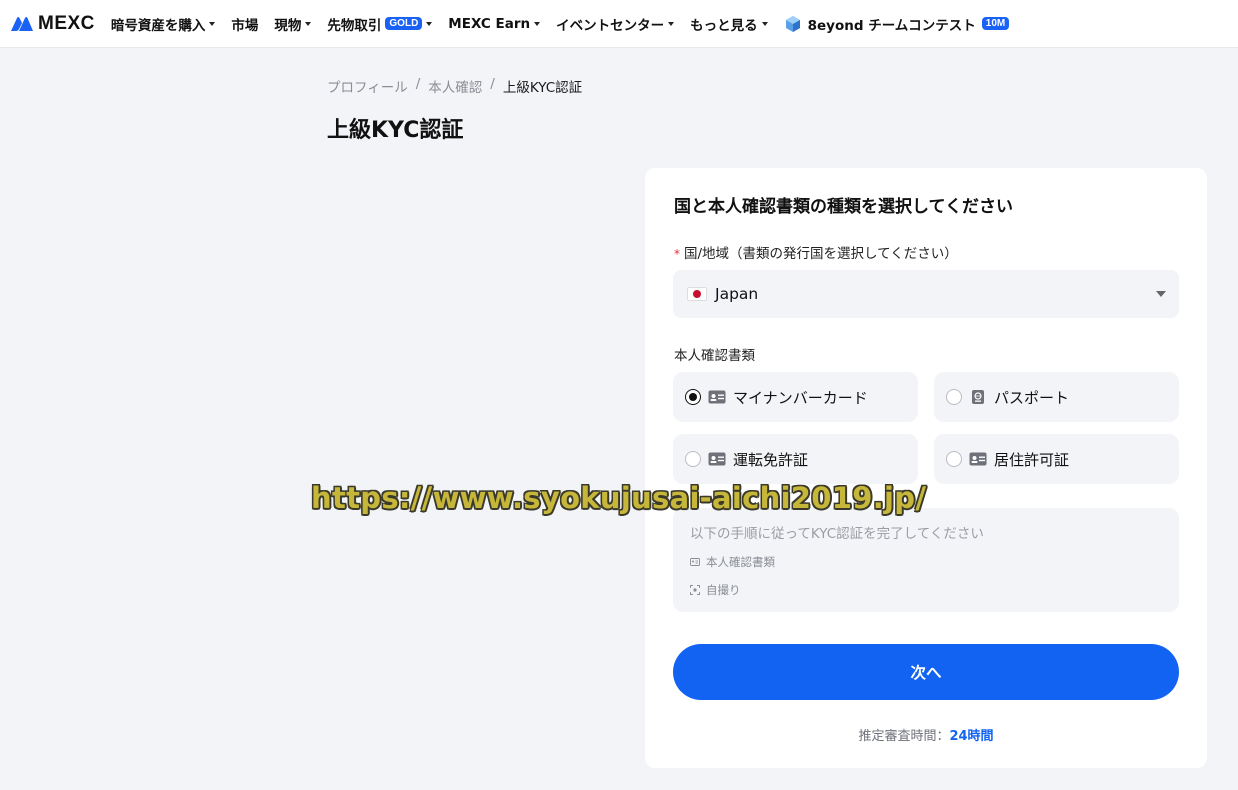  I want to click on gold-badge: GOLD, so click(404, 23).